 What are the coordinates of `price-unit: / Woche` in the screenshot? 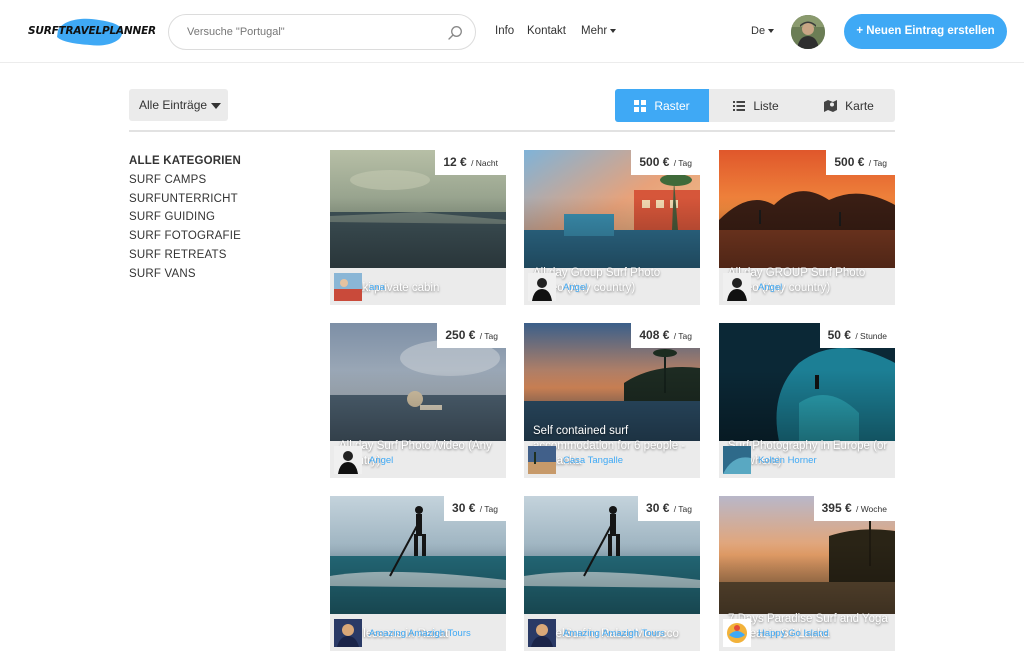 It's located at (871, 509).